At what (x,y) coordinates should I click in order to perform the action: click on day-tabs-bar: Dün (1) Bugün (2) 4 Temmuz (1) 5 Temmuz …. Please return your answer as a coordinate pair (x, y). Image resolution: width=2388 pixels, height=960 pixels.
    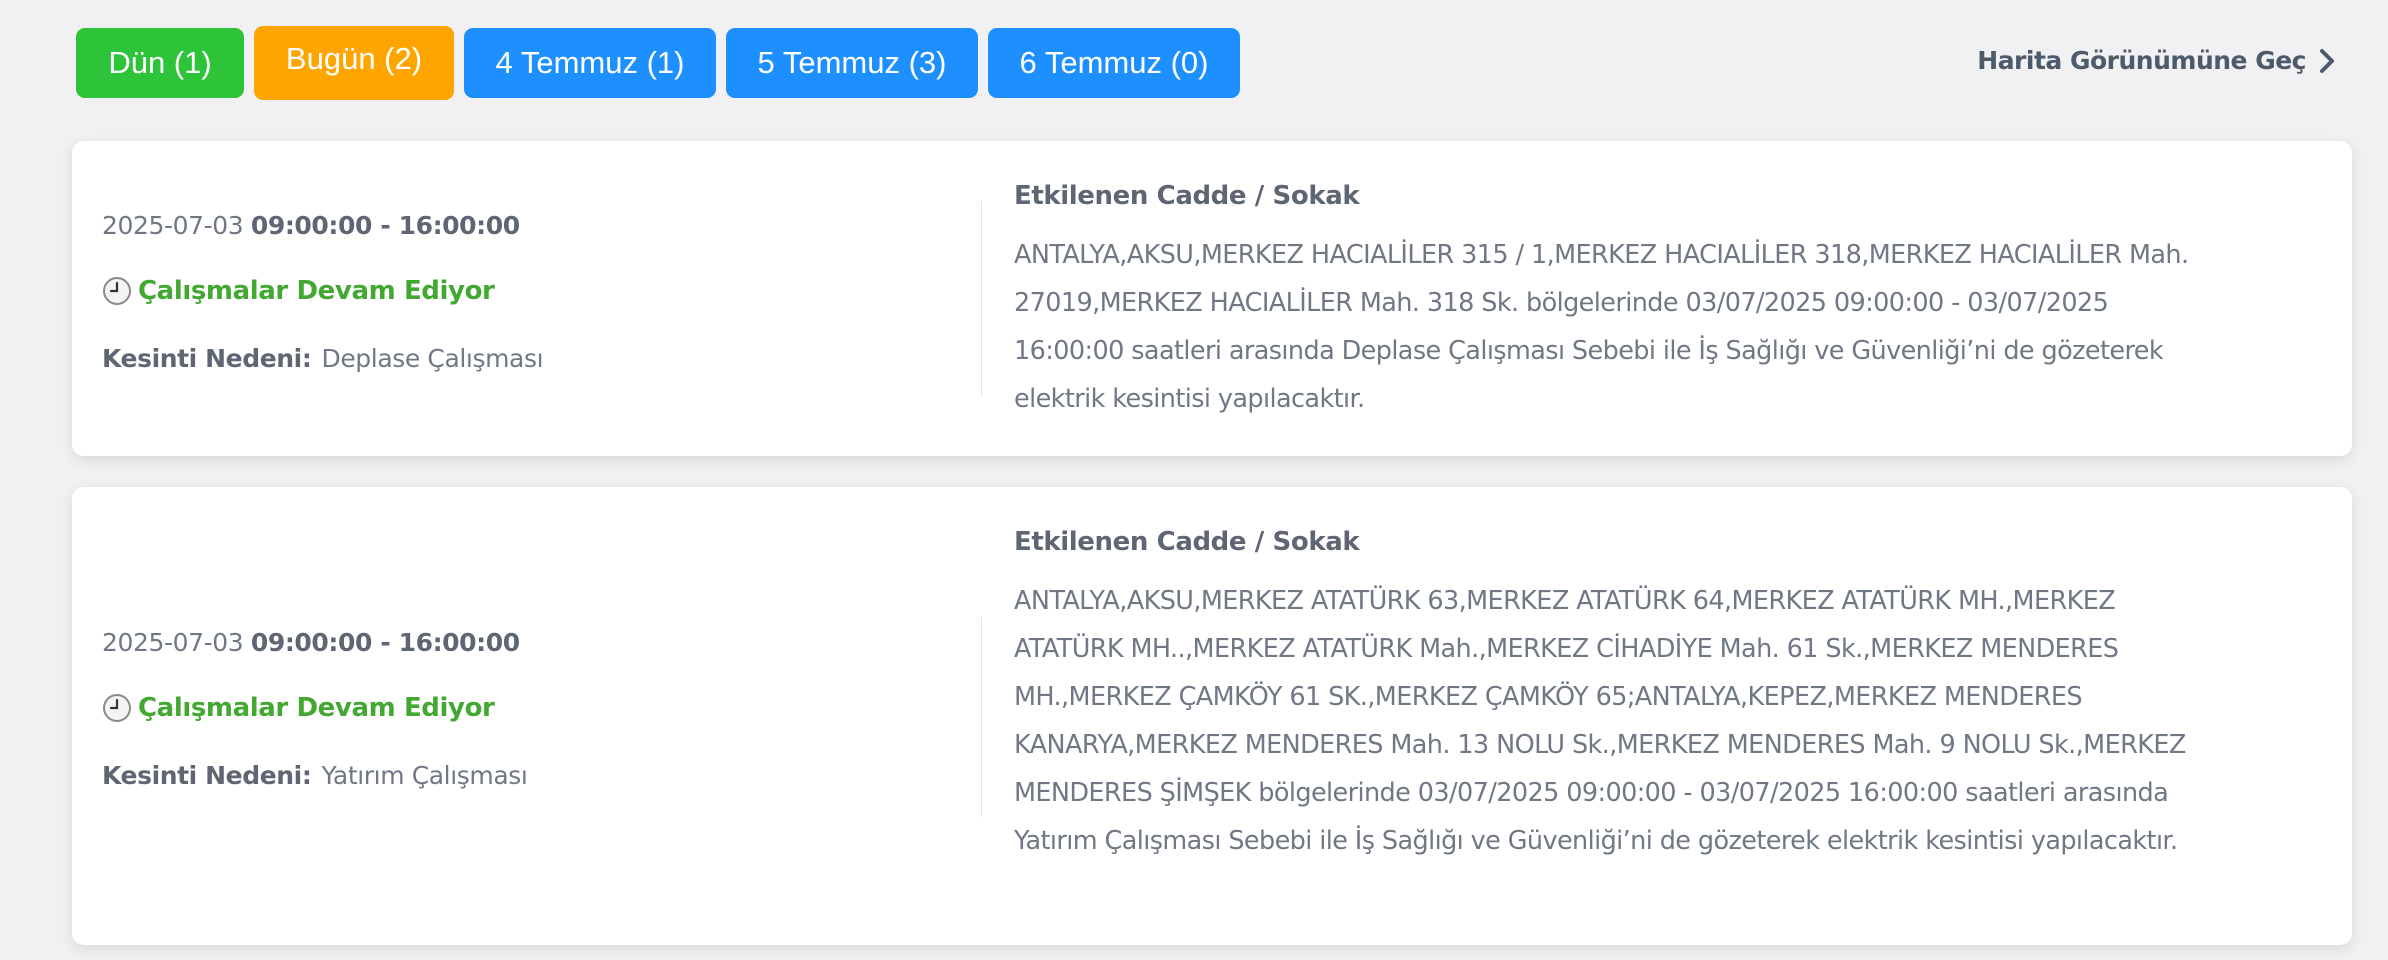
    Looking at the image, I should click on (1206, 63).